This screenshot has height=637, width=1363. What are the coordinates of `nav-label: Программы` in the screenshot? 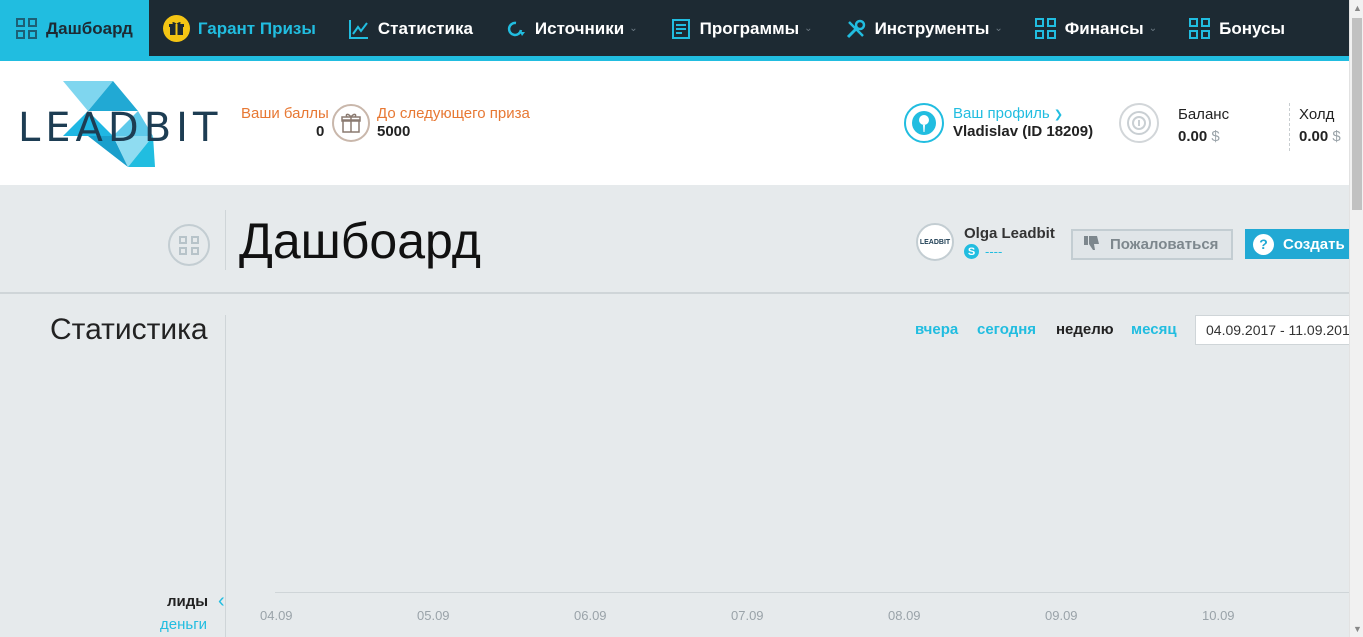 It's located at (749, 28).